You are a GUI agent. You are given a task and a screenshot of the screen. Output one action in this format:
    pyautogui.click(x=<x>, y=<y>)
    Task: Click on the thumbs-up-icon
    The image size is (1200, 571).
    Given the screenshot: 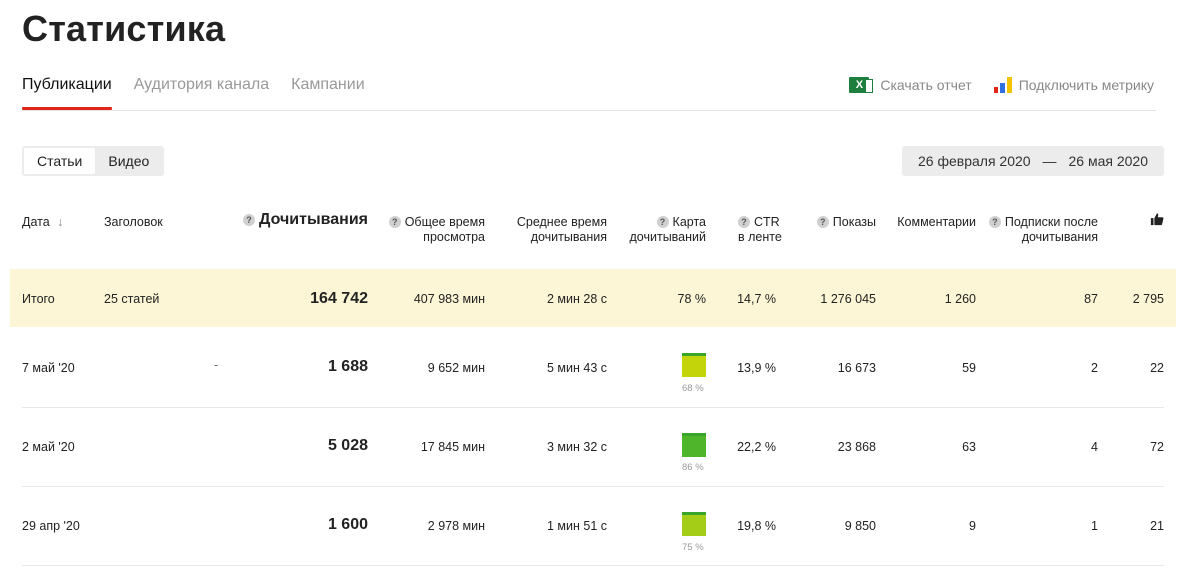 What is the action you would take?
    pyautogui.click(x=1157, y=219)
    